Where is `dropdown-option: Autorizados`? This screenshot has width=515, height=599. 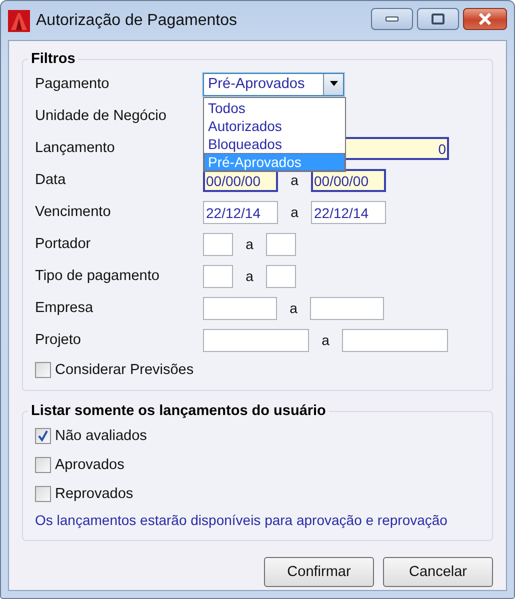 dropdown-option: Autorizados is located at coordinates (274, 125).